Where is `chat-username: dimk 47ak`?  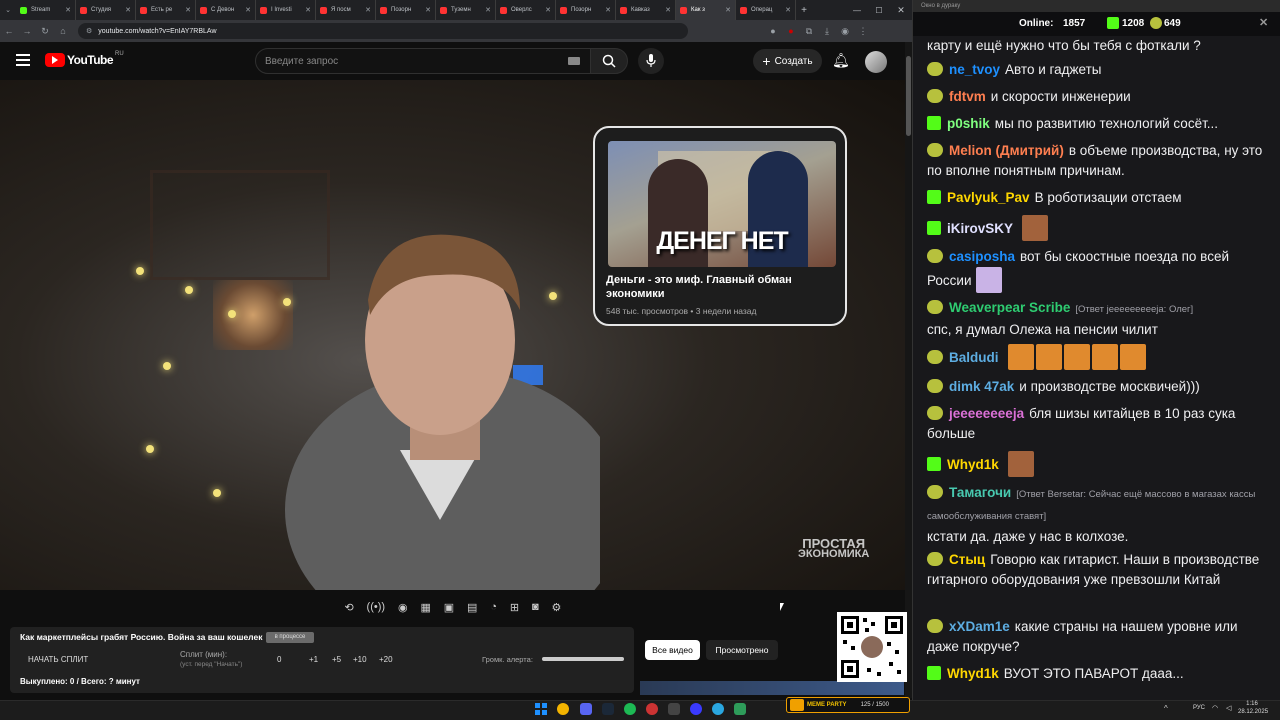 chat-username: dimk 47ak is located at coordinates (981, 386).